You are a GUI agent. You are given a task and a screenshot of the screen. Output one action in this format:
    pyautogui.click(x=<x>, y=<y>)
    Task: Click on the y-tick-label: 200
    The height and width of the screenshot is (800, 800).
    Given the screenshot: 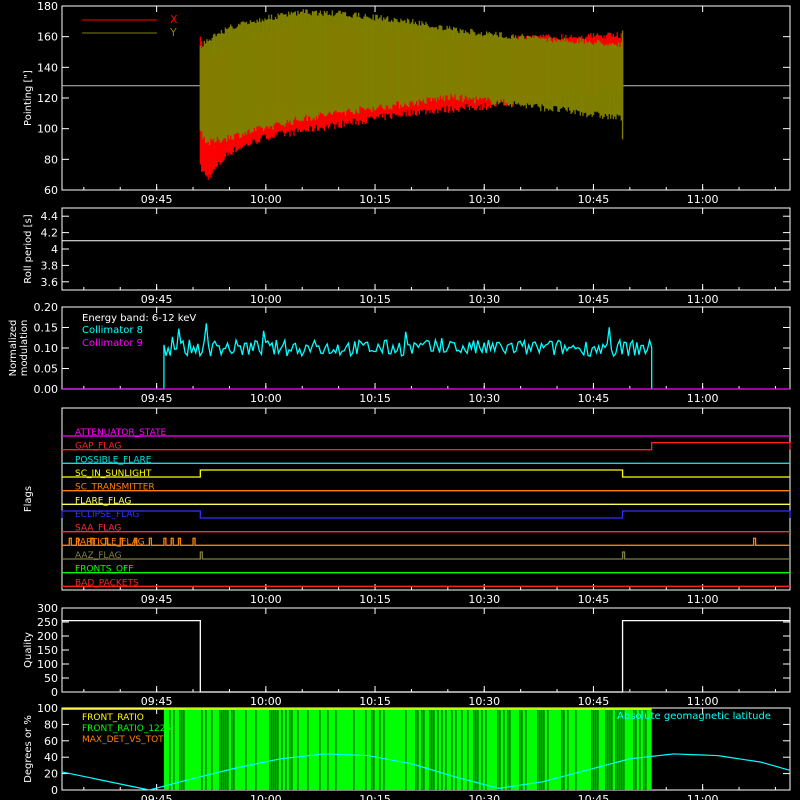 What is the action you would take?
    pyautogui.click(x=47, y=636)
    